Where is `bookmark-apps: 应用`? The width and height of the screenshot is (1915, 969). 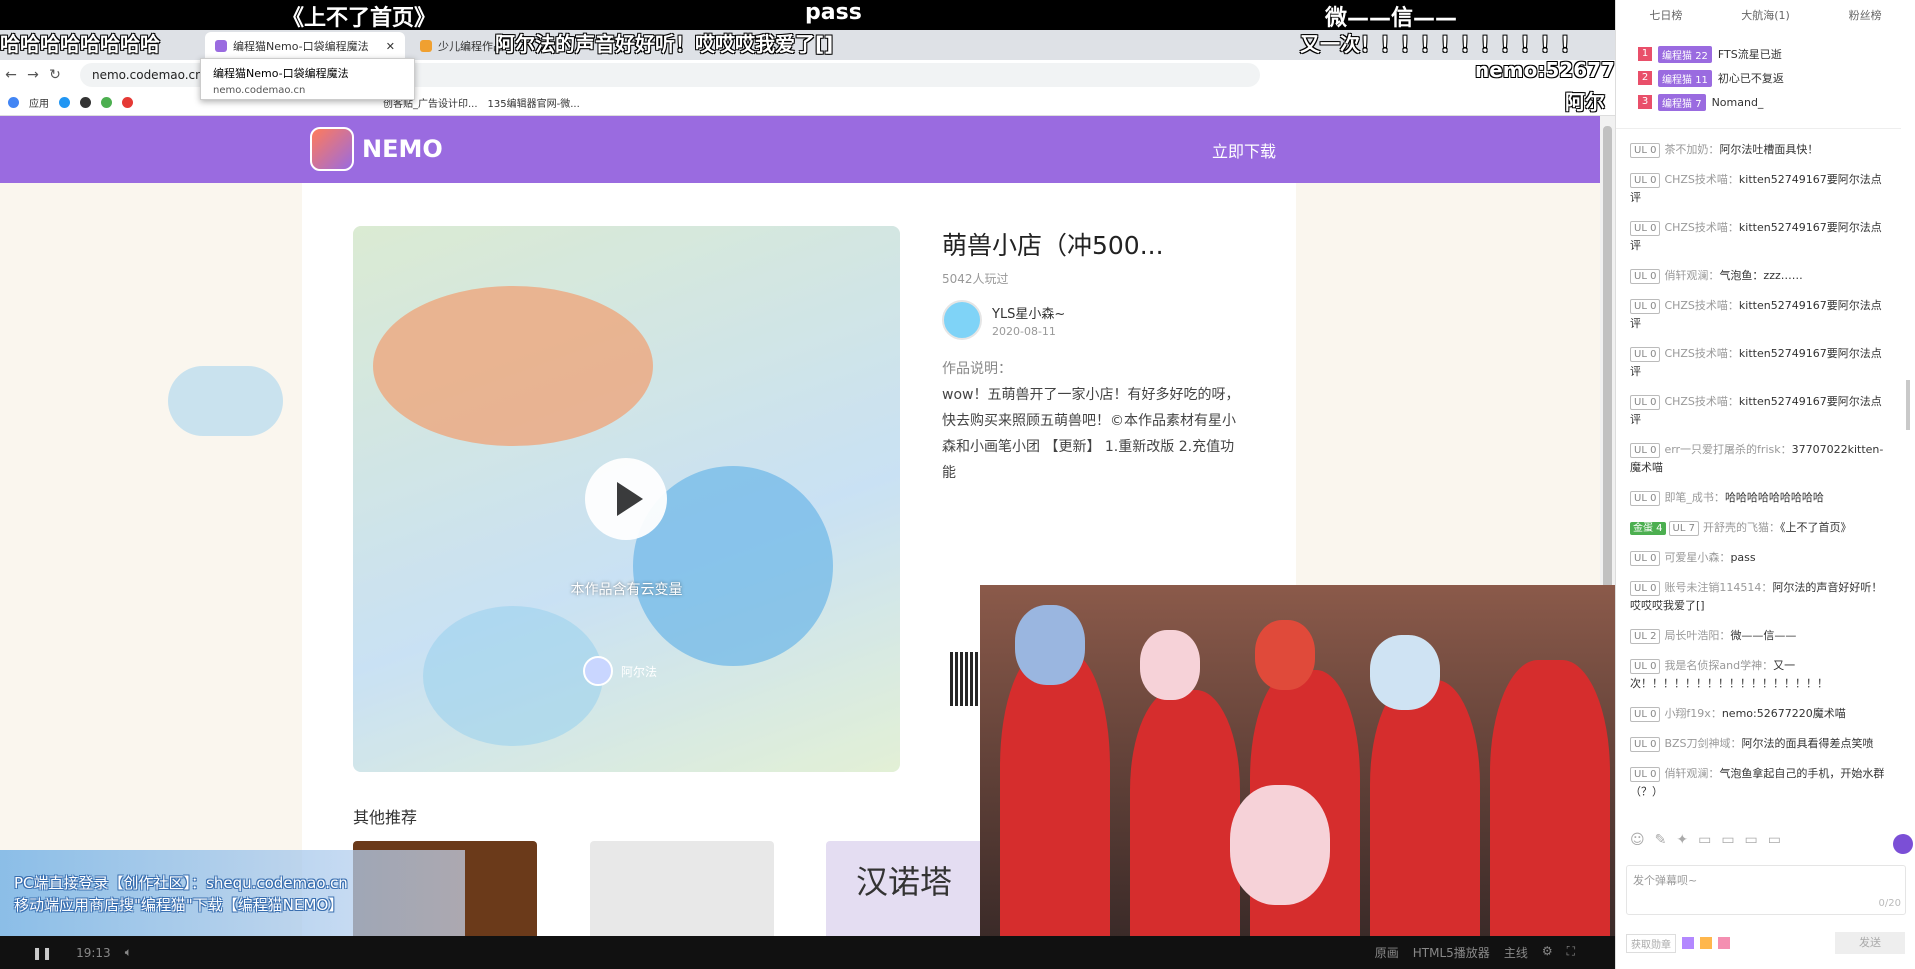 bookmark-apps: 应用 is located at coordinates (39, 102).